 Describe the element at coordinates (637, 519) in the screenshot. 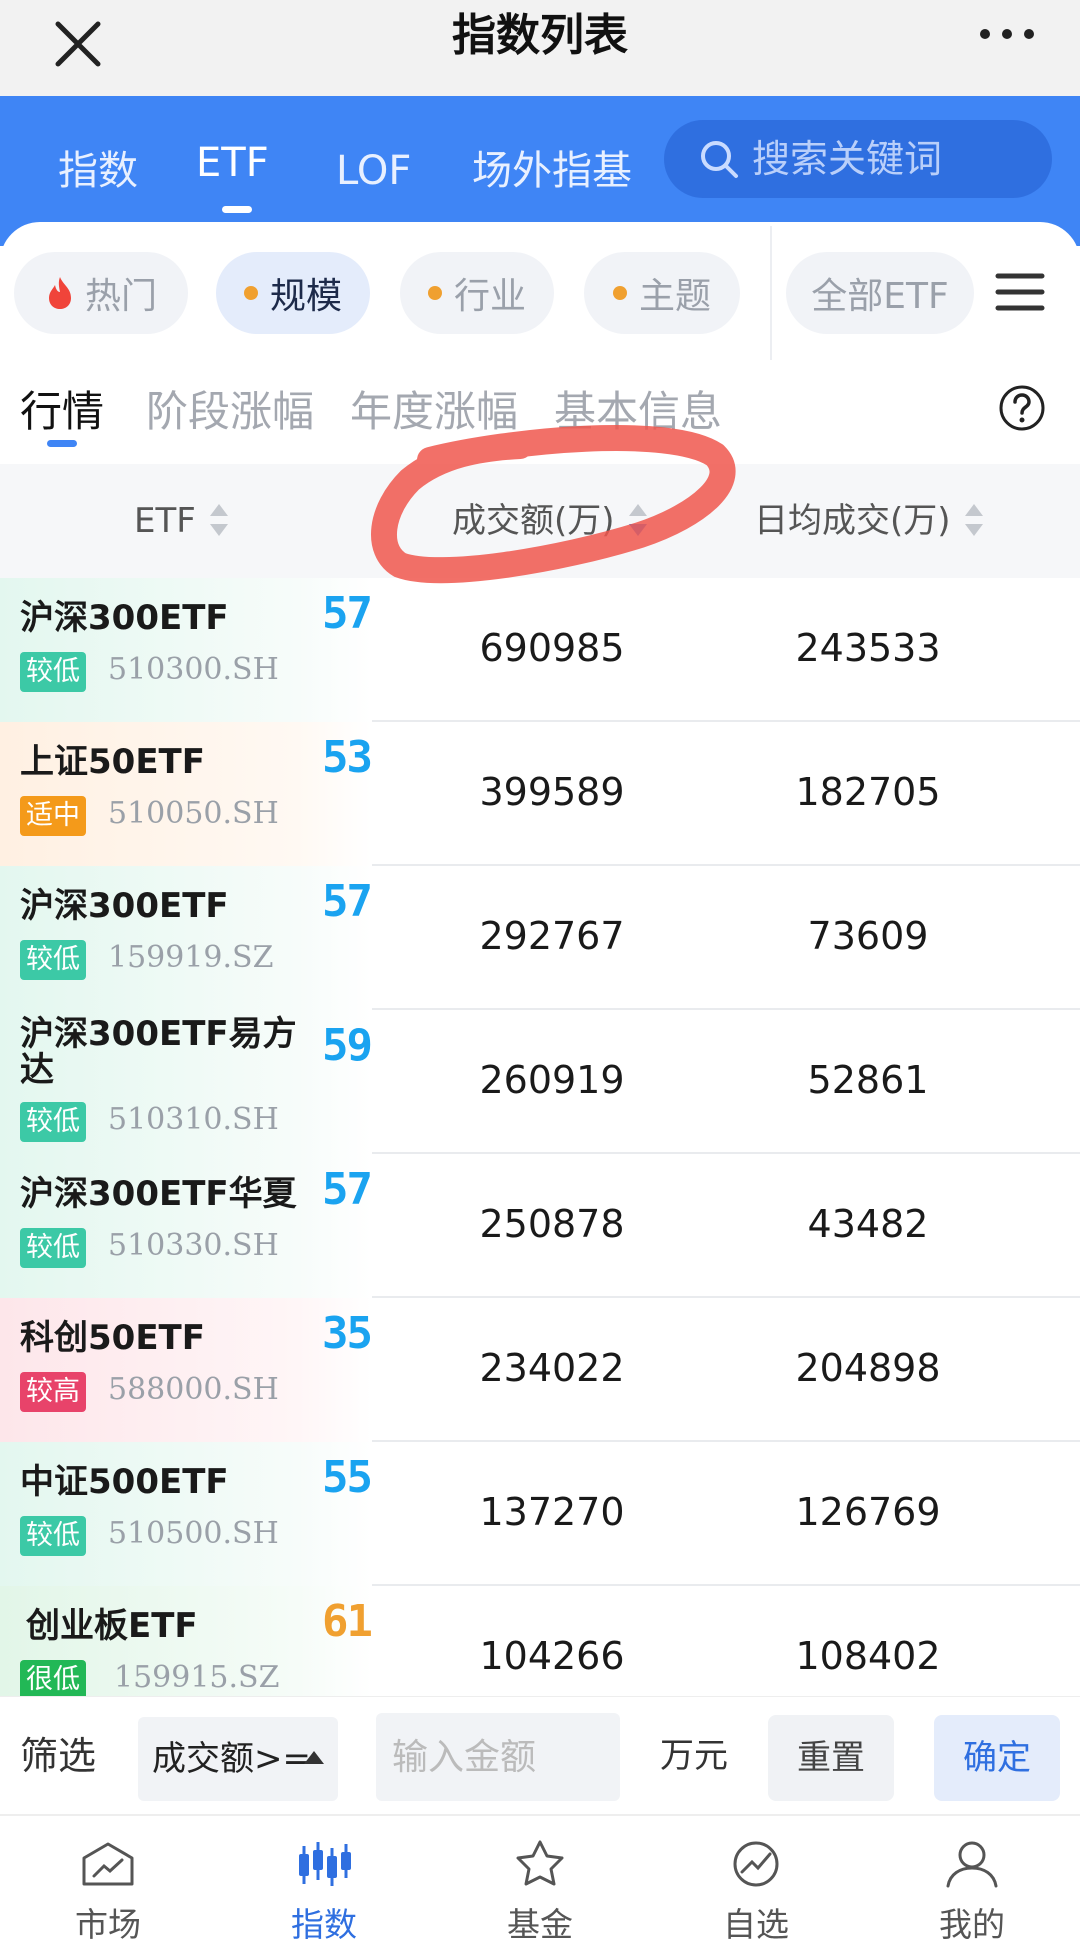

I see `sort-desc-icon` at that location.